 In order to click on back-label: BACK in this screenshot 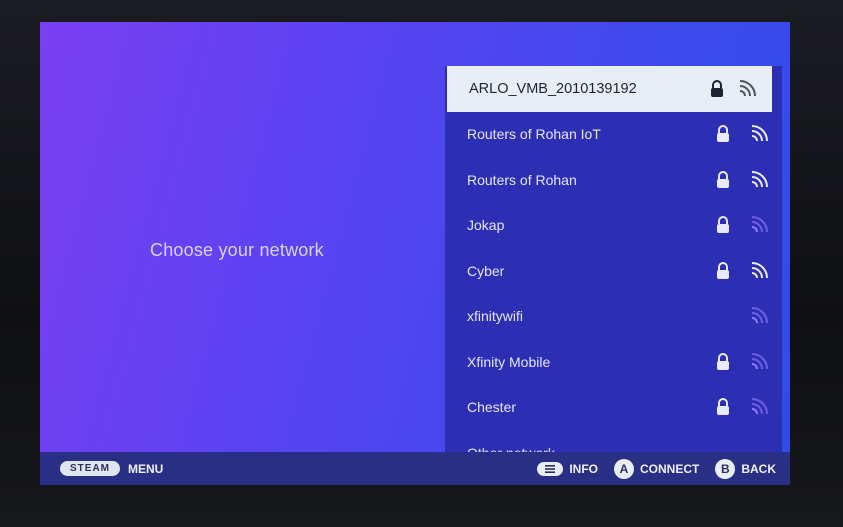, I will do `click(758, 468)`.